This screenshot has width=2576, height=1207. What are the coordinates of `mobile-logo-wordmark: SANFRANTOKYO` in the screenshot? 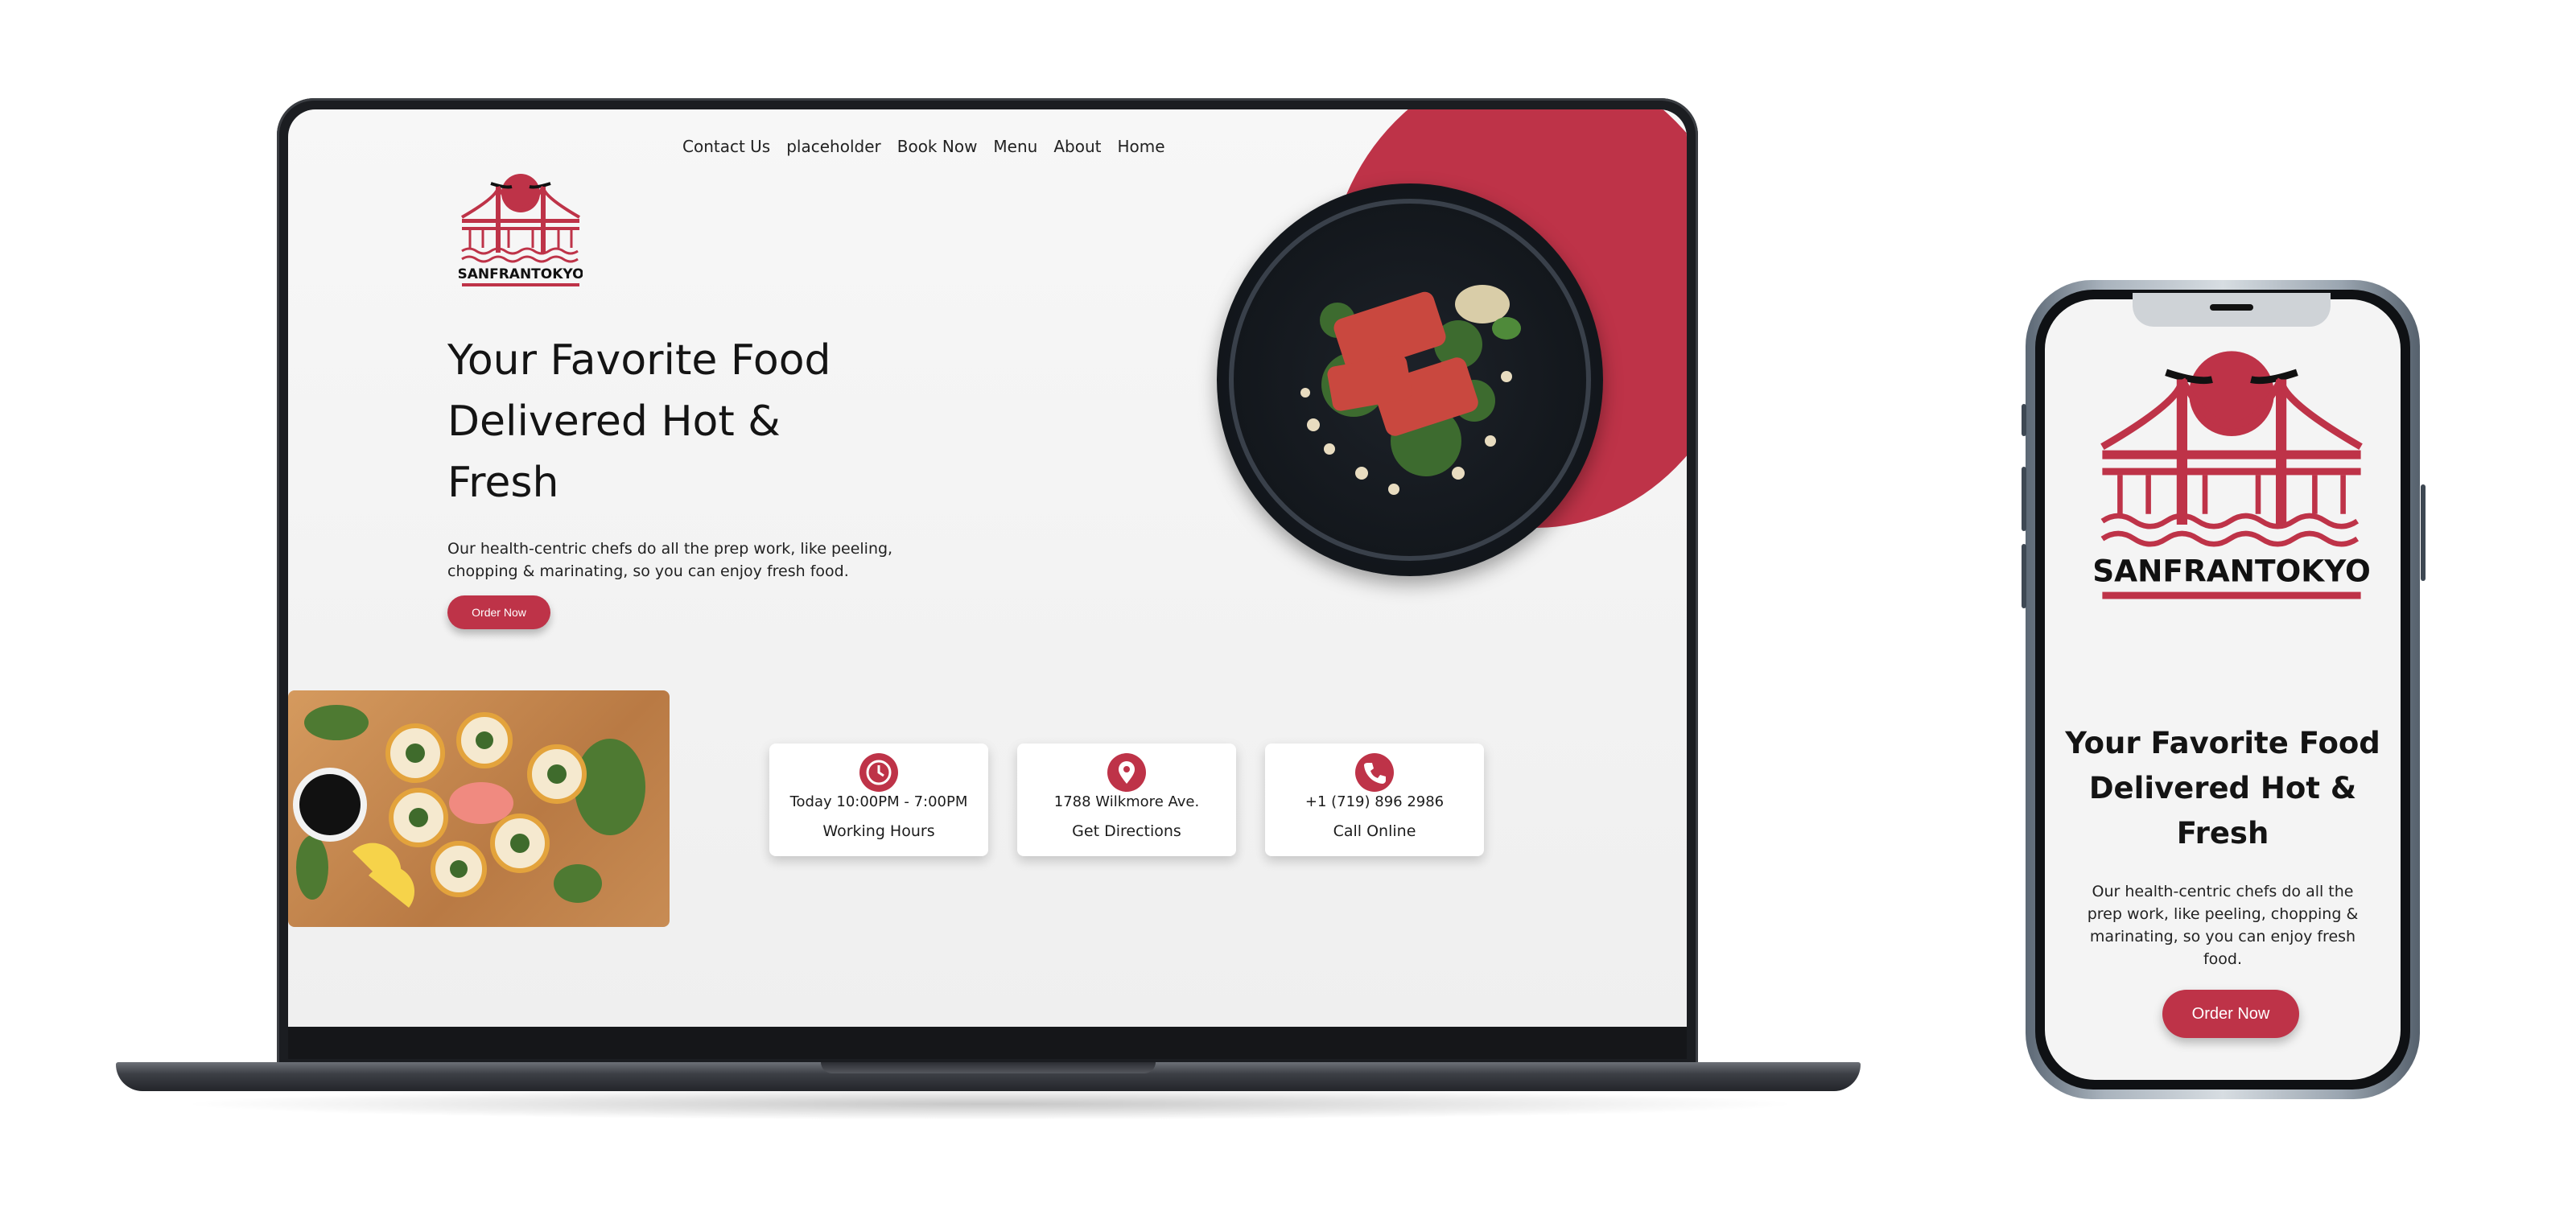 It's located at (2231, 571).